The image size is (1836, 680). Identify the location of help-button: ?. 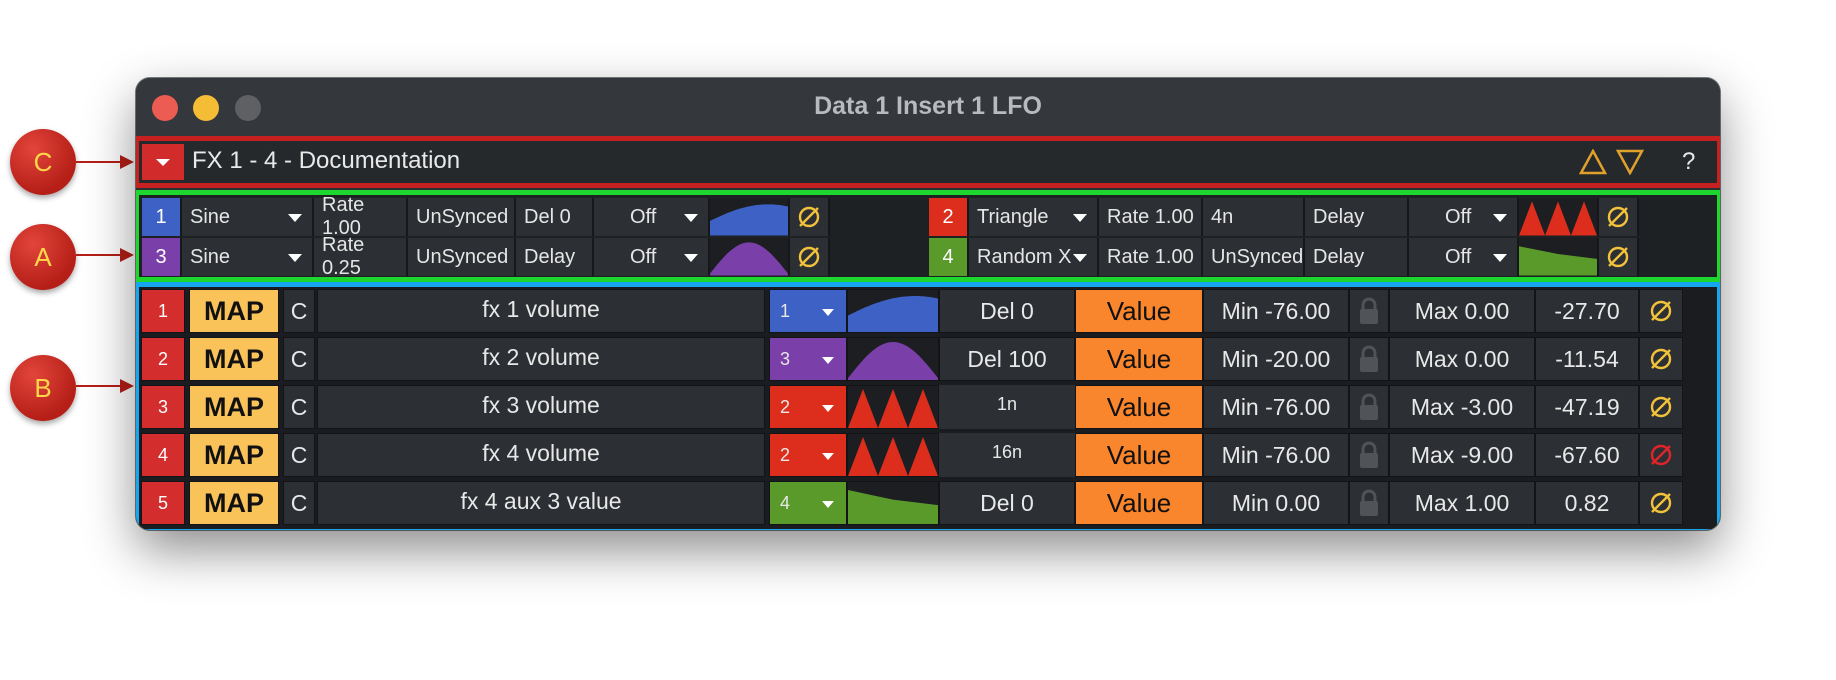
(1688, 162).